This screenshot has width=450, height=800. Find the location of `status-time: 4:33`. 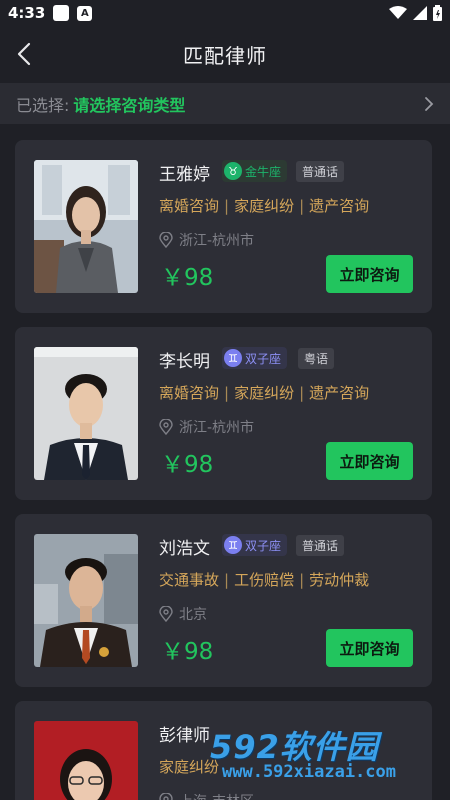

status-time: 4:33 is located at coordinates (27, 13).